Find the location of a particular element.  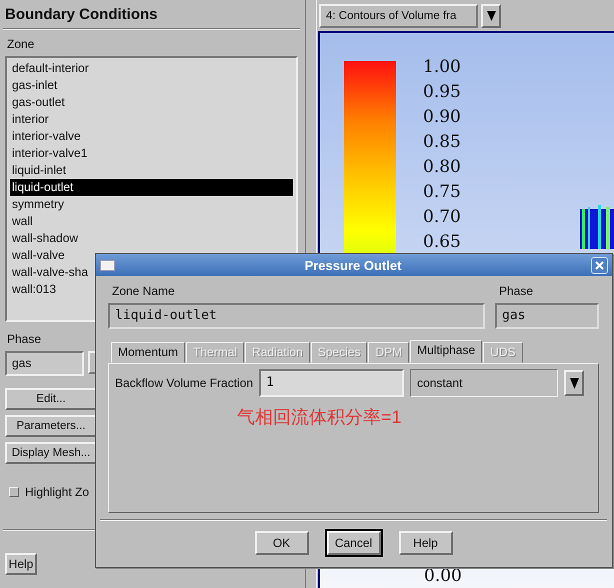

contour-drawing is located at coordinates (597, 227).